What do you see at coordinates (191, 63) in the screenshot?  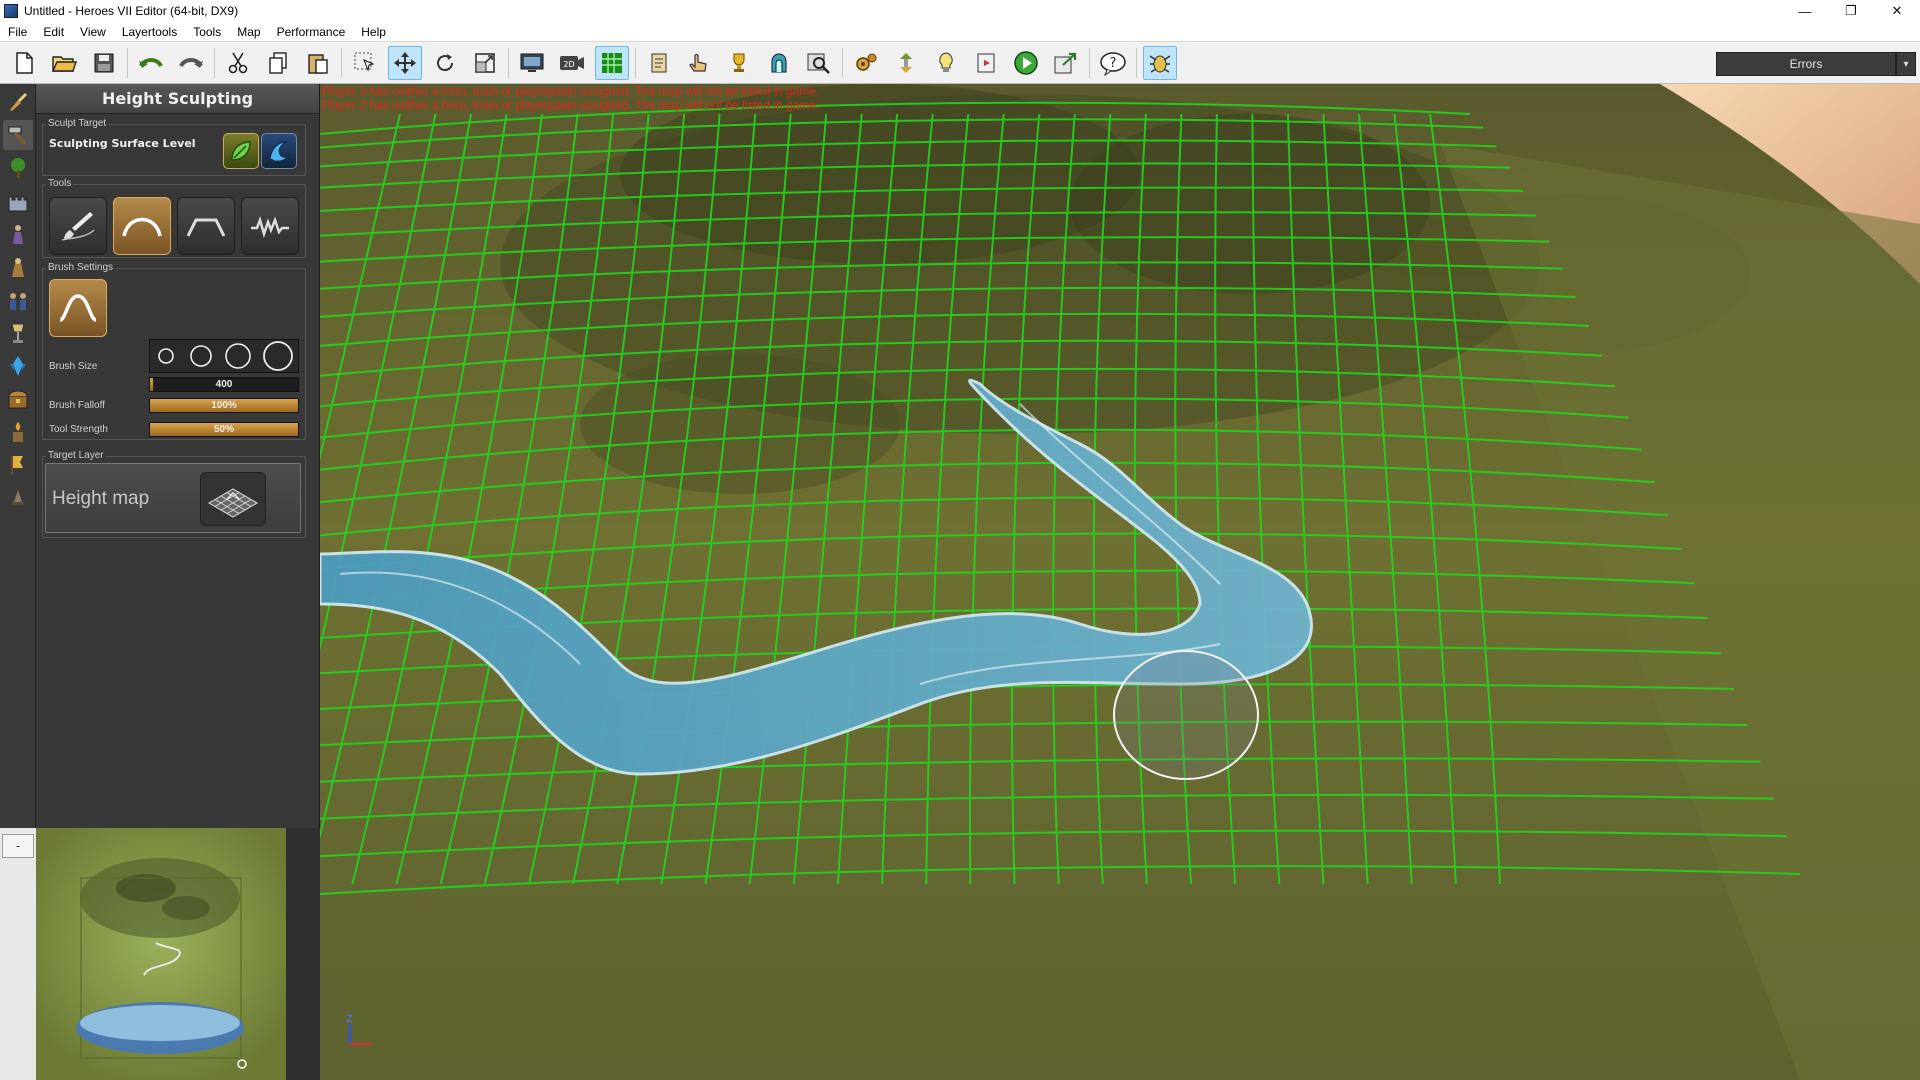 I see `redo-button` at bounding box center [191, 63].